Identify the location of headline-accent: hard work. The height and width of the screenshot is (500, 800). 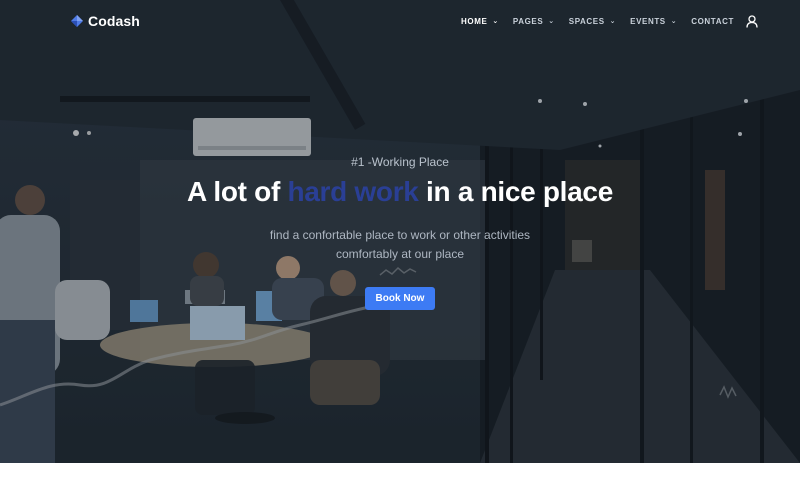
(353, 191).